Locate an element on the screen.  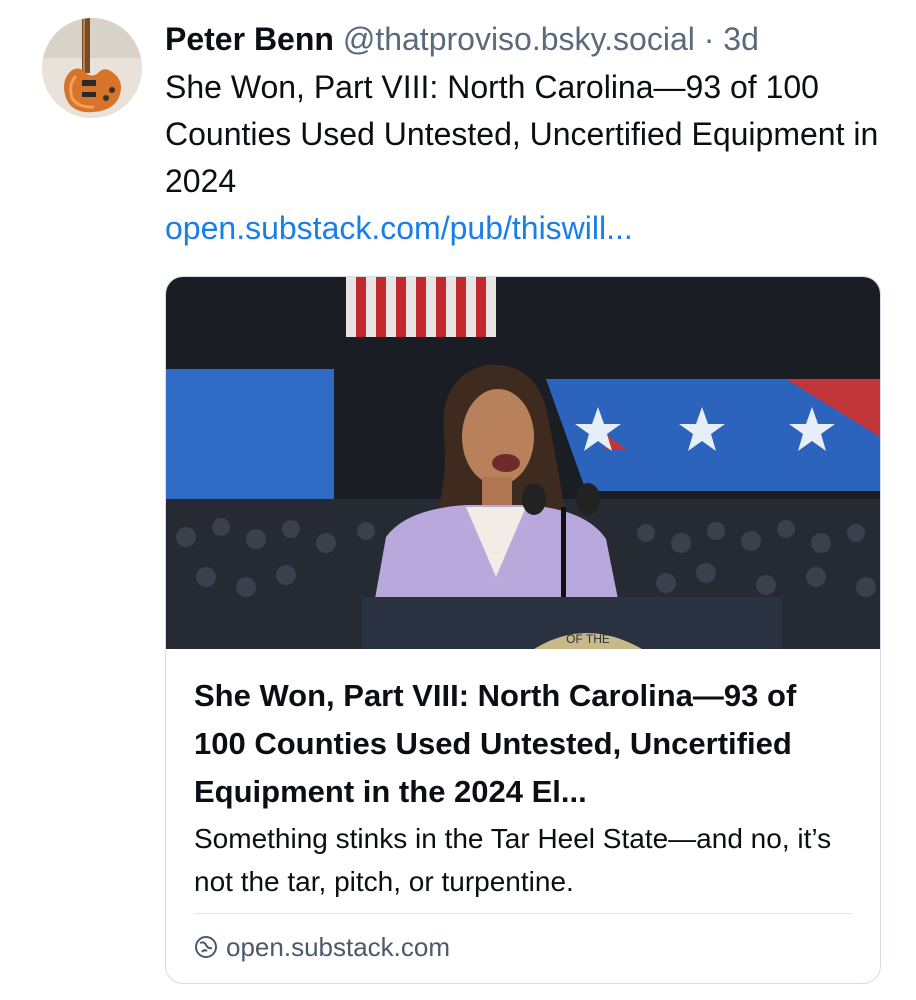
author-name: Peter Benn is located at coordinates (249, 39).